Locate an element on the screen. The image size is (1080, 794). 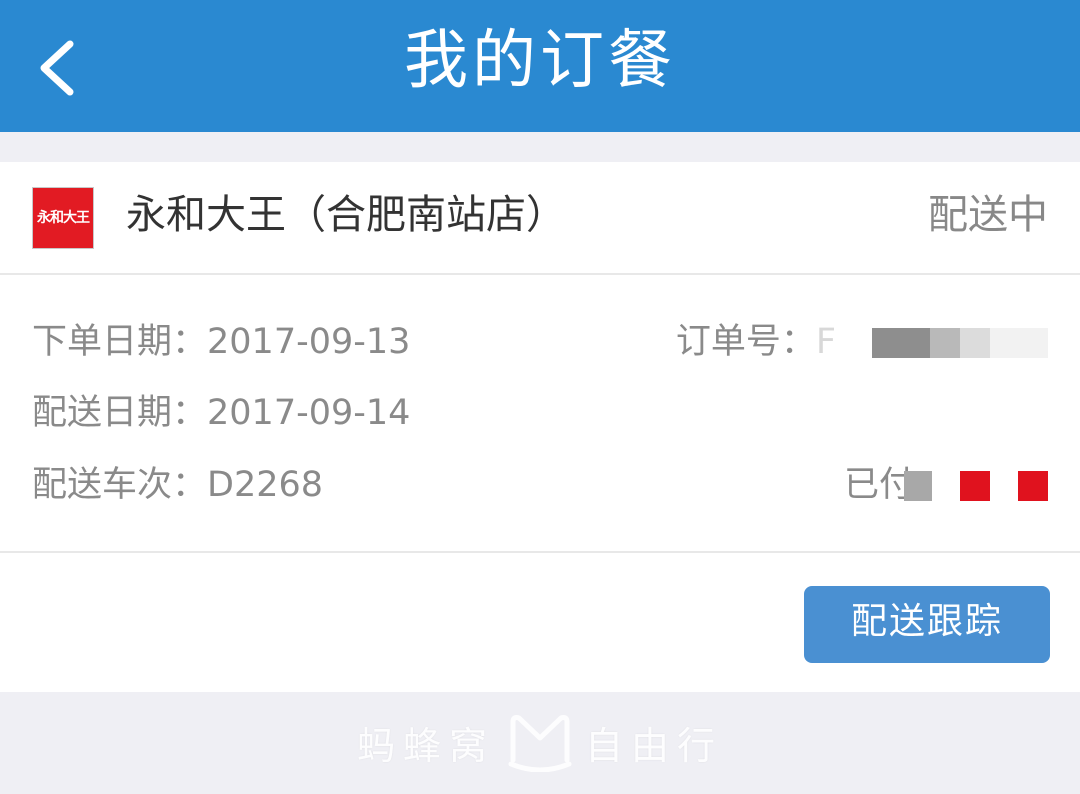
store-logo: 永和大王 is located at coordinates (63, 218).